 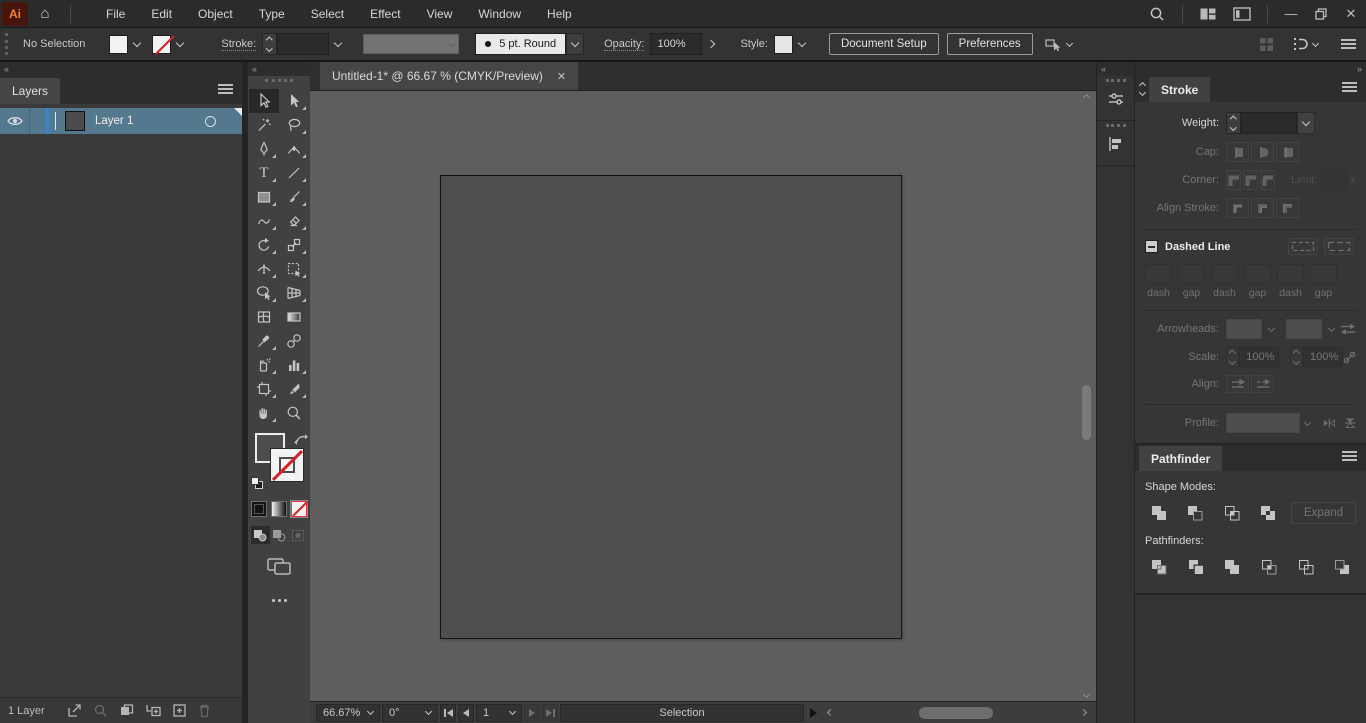 What do you see at coordinates (1151, 246) in the screenshot?
I see `dashed-line-checkbox` at bounding box center [1151, 246].